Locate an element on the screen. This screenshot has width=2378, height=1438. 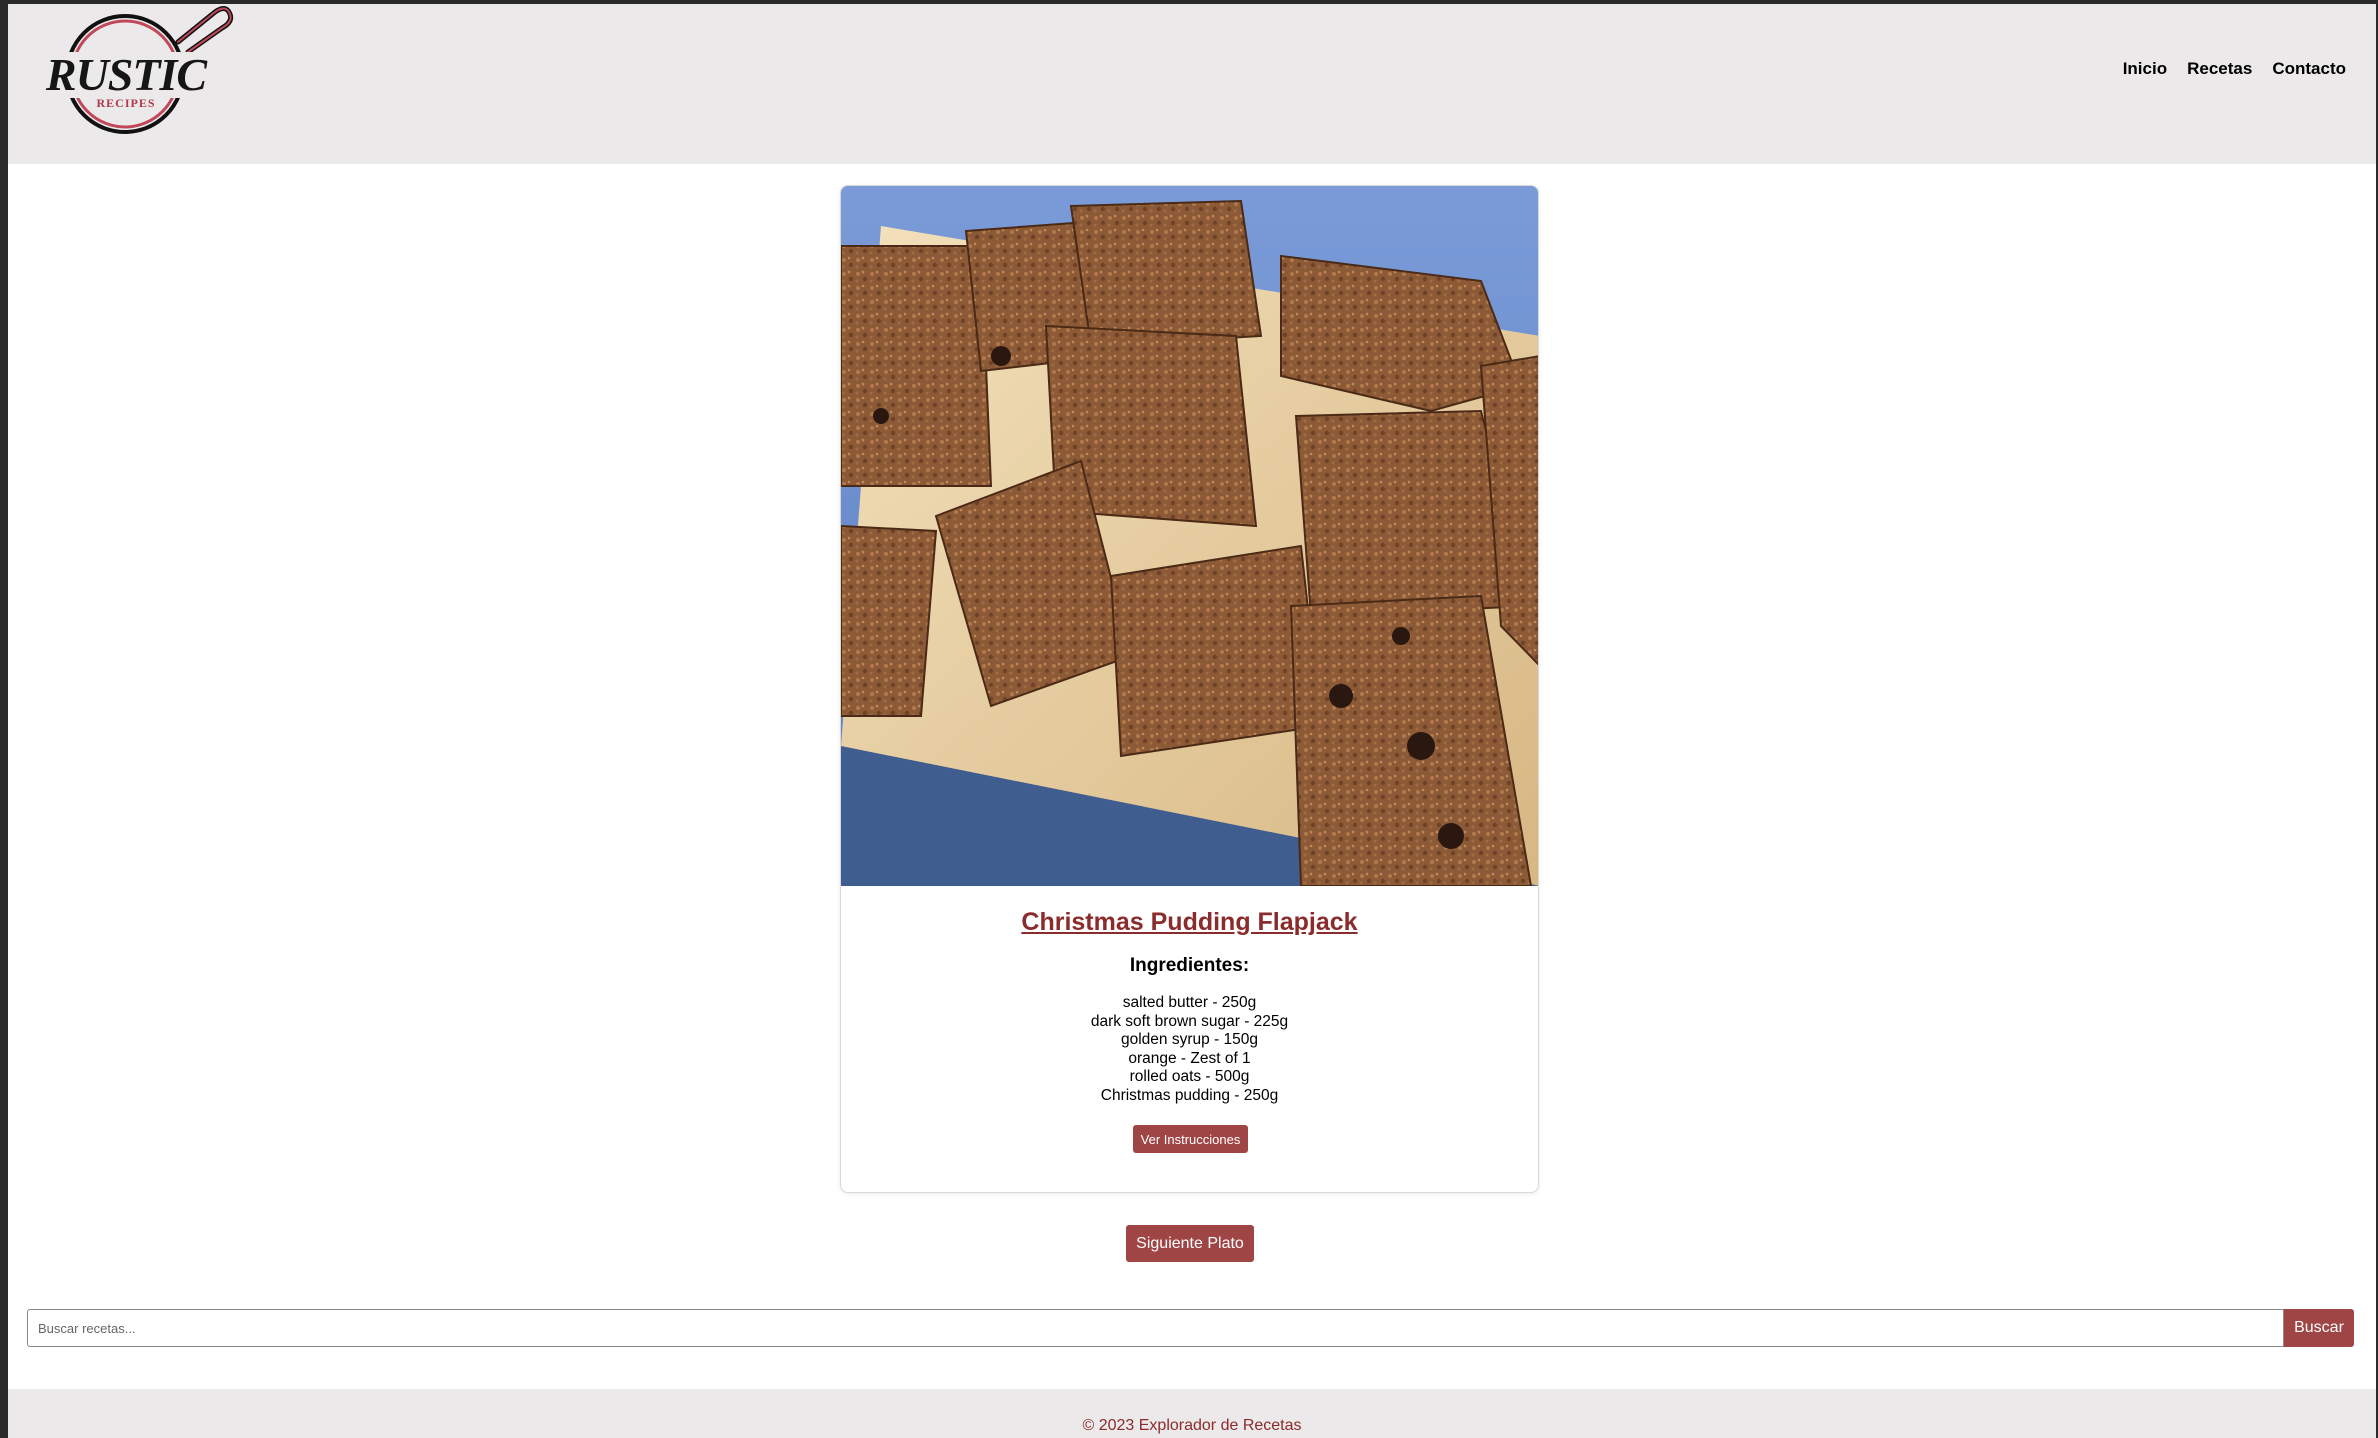
logo-sub-text: RECIPES is located at coordinates (125, 103).